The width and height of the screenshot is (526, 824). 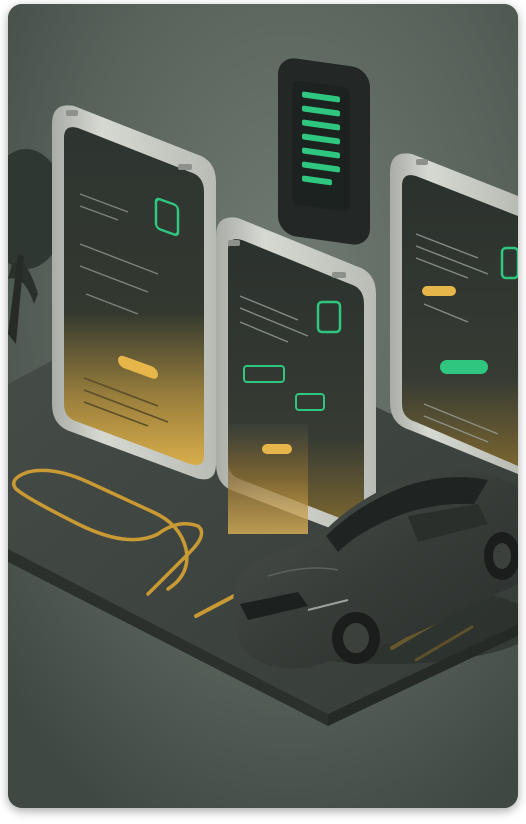 What do you see at coordinates (134, 292) in the screenshot?
I see `phone-mockup-left` at bounding box center [134, 292].